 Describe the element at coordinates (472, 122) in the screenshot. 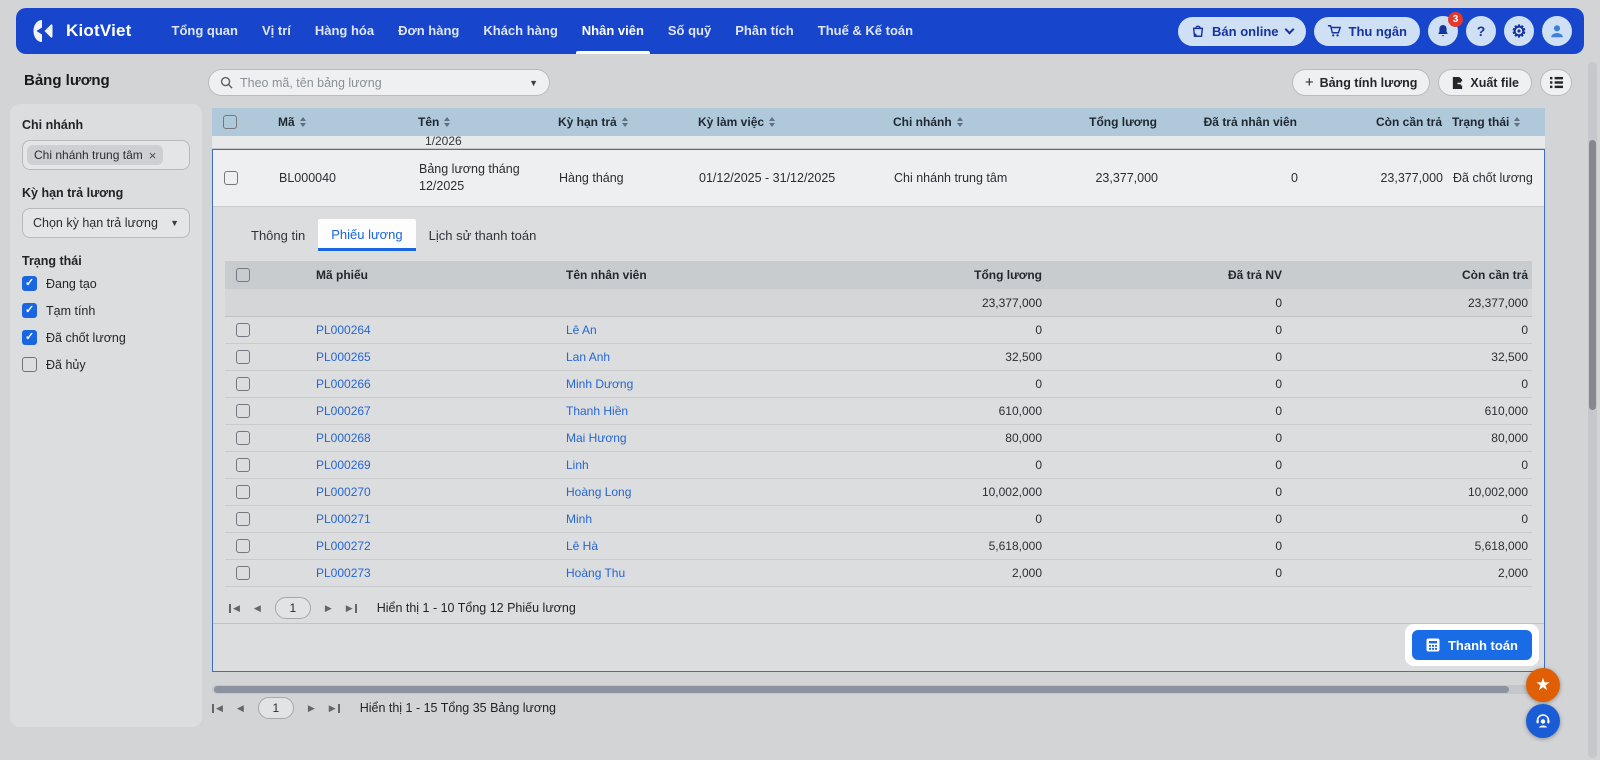

I see `column-header: Tên` at that location.